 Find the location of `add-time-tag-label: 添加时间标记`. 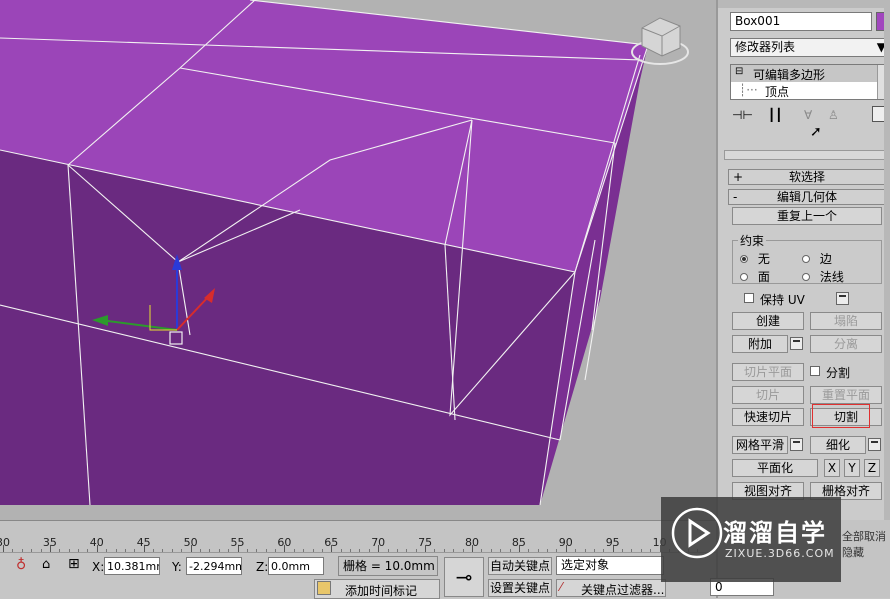

add-time-tag-label: 添加时间标记 is located at coordinates (381, 591).